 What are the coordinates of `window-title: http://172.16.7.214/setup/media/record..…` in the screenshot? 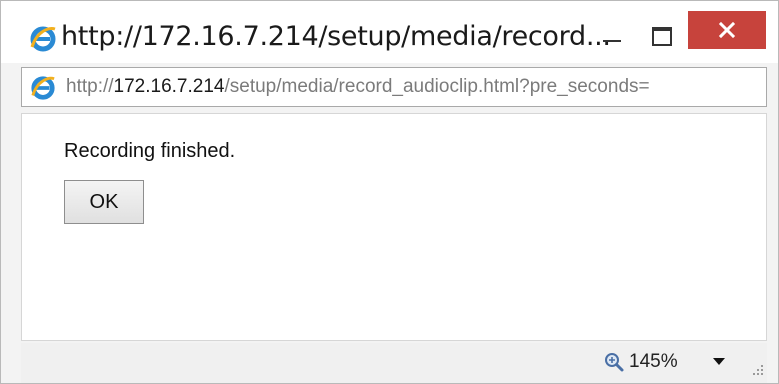 It's located at (336, 36).